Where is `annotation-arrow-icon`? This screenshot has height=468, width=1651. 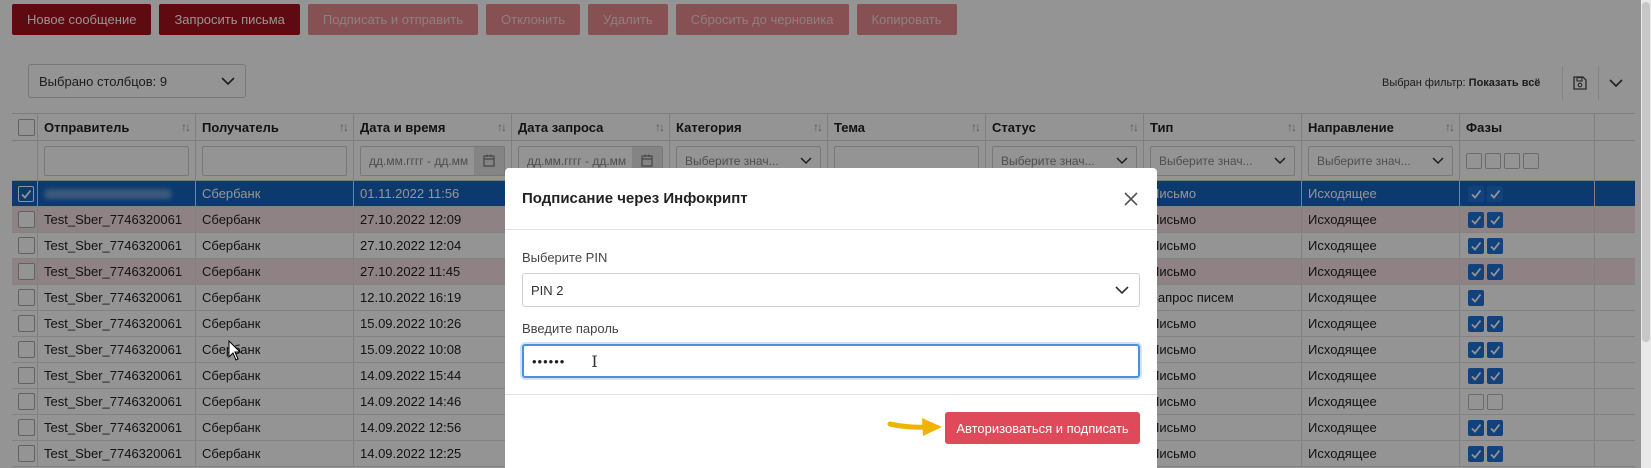
annotation-arrow-icon is located at coordinates (914, 427).